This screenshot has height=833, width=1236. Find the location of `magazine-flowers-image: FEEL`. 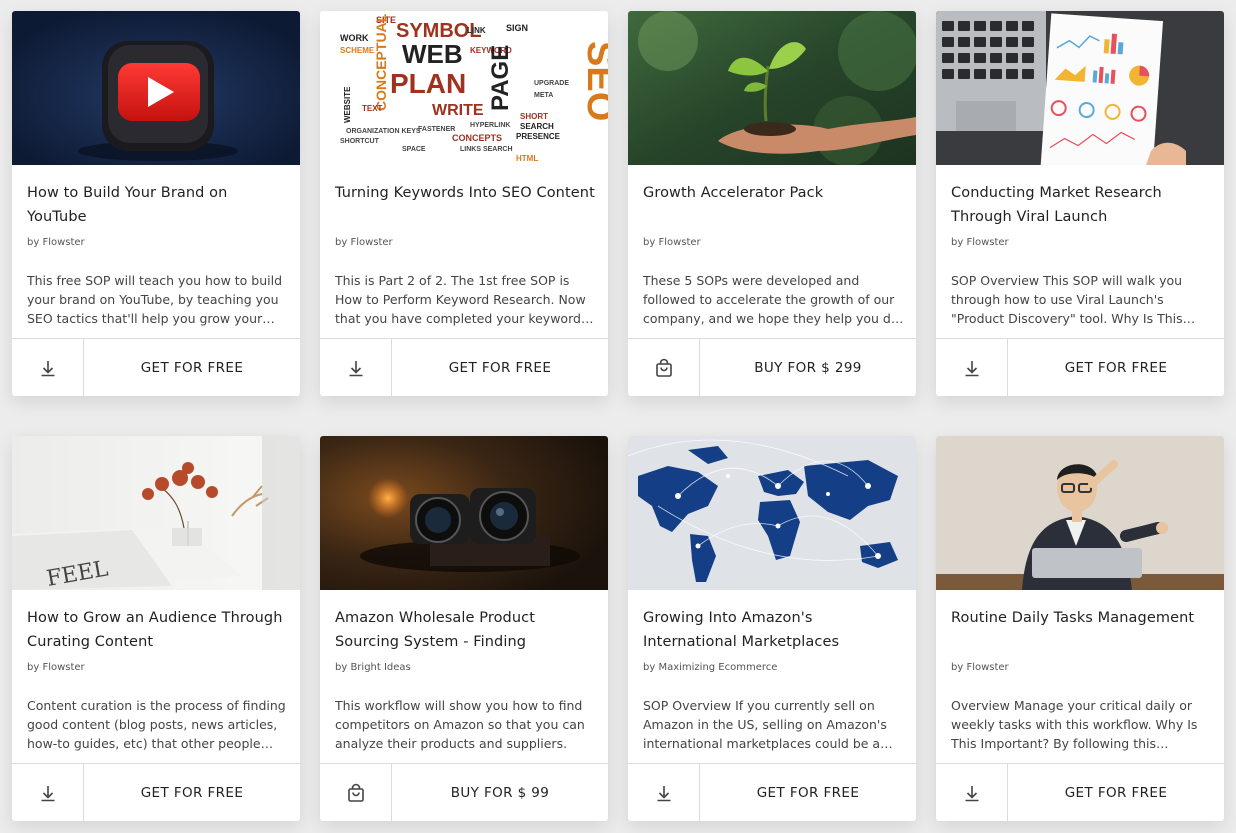

magazine-flowers-image: FEEL is located at coordinates (156, 513).